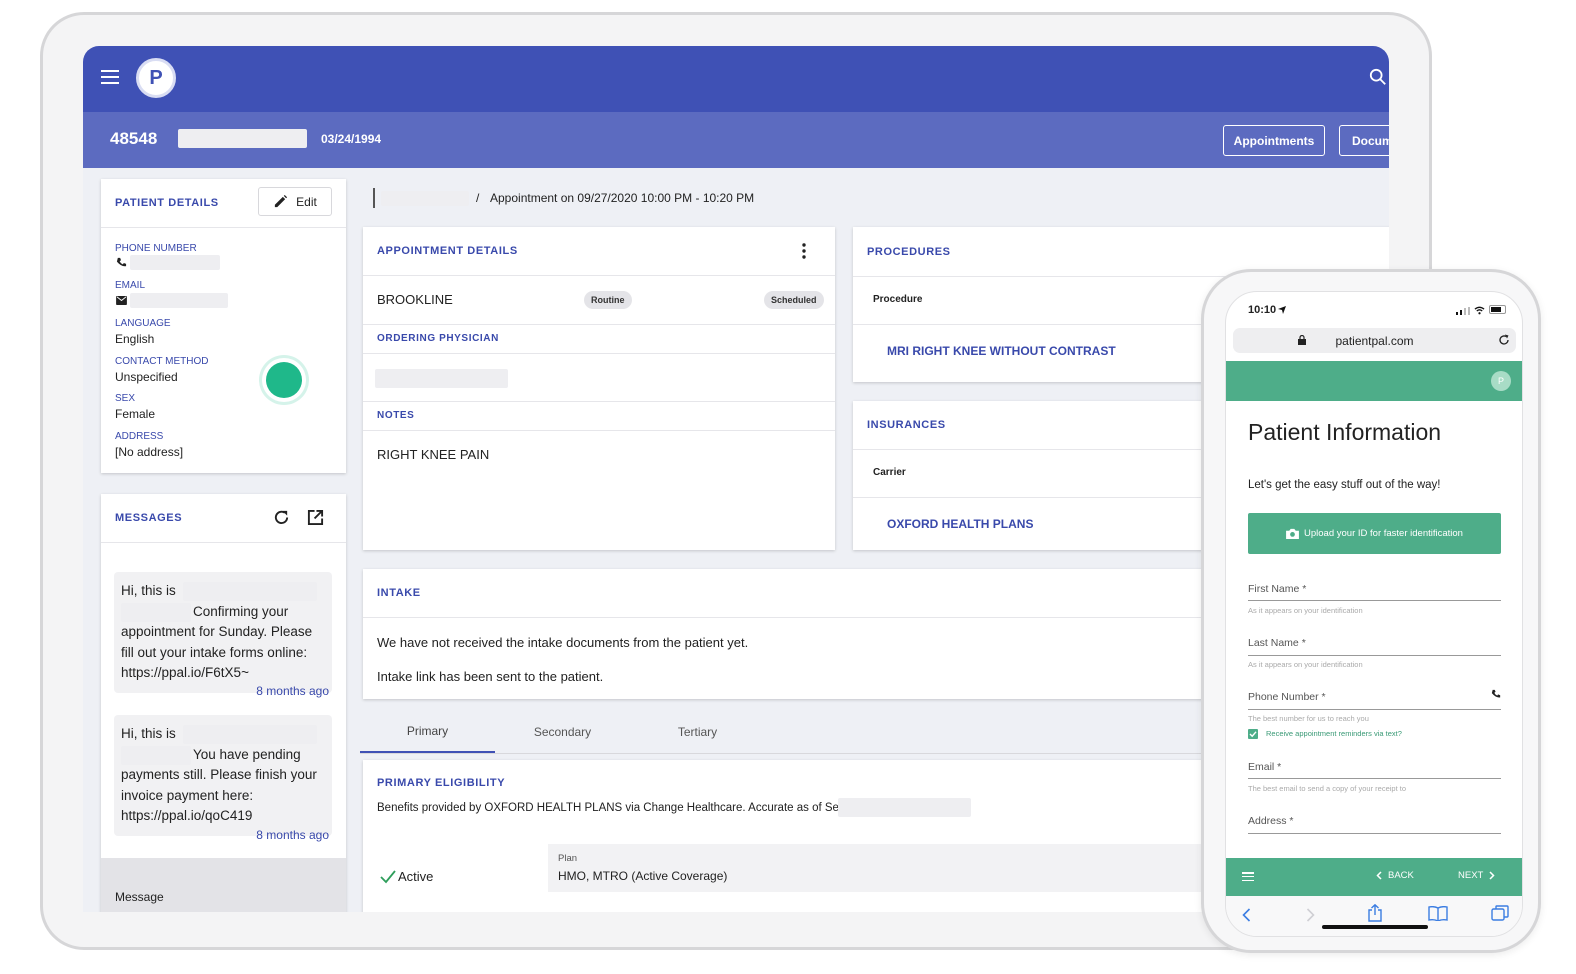 Image resolution: width=1576 pixels, height=974 pixels. Describe the element at coordinates (1504, 340) in the screenshot. I see `reload-icon` at that location.